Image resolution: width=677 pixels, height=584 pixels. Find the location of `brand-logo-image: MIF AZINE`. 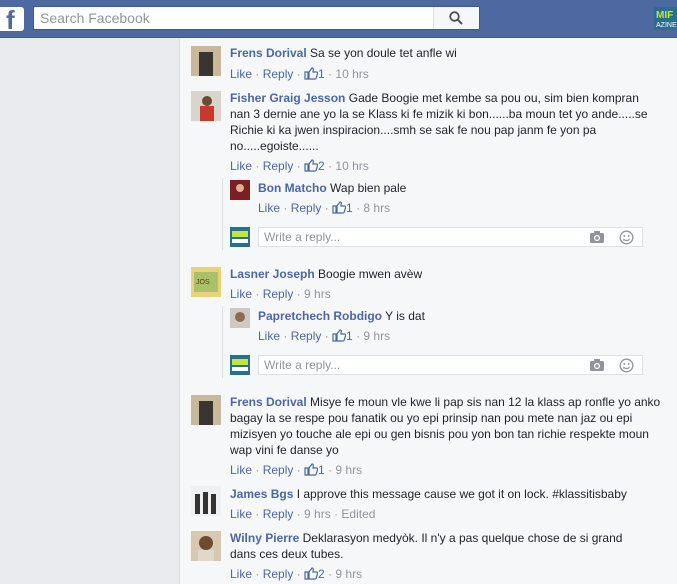

brand-logo-image: MIF AZINE is located at coordinates (665, 18).